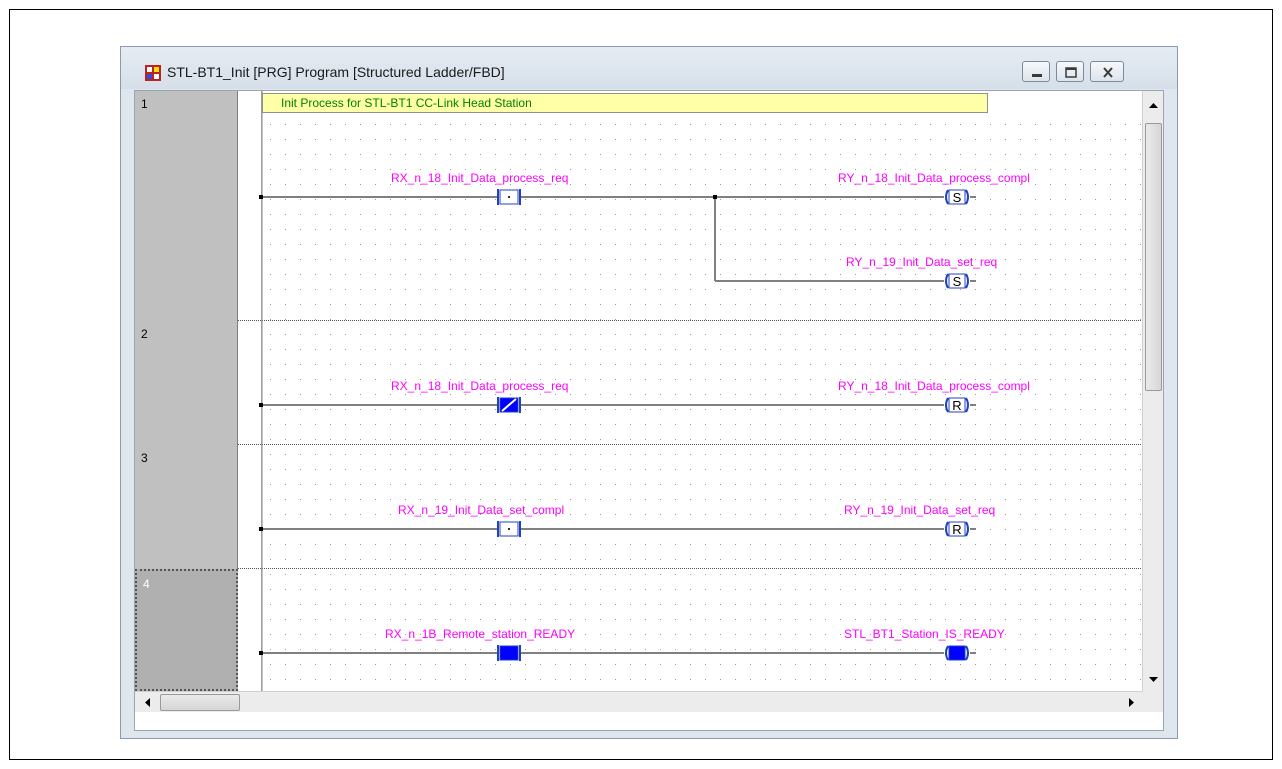 The height and width of the screenshot is (769, 1282). Describe the element at coordinates (200, 702) in the screenshot. I see `horizontal-scroll-thumb` at that location.